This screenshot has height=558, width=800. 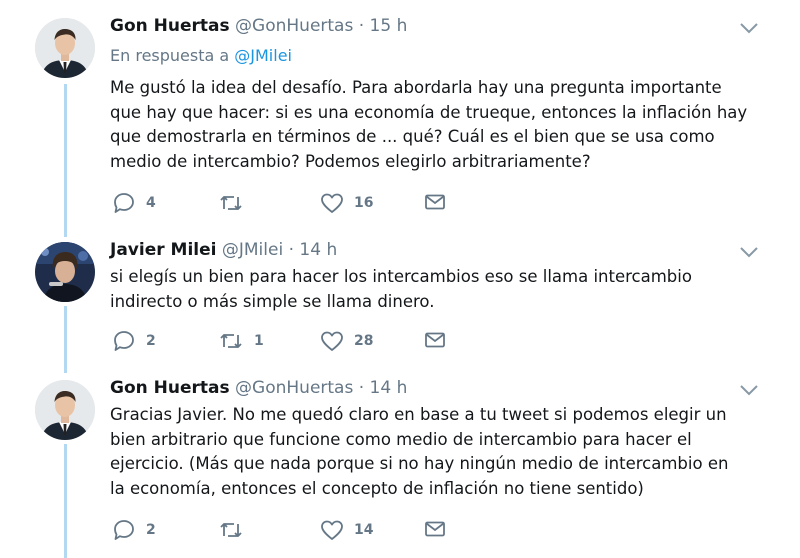 What do you see at coordinates (151, 203) in the screenshot?
I see `reply-count: 4` at bounding box center [151, 203].